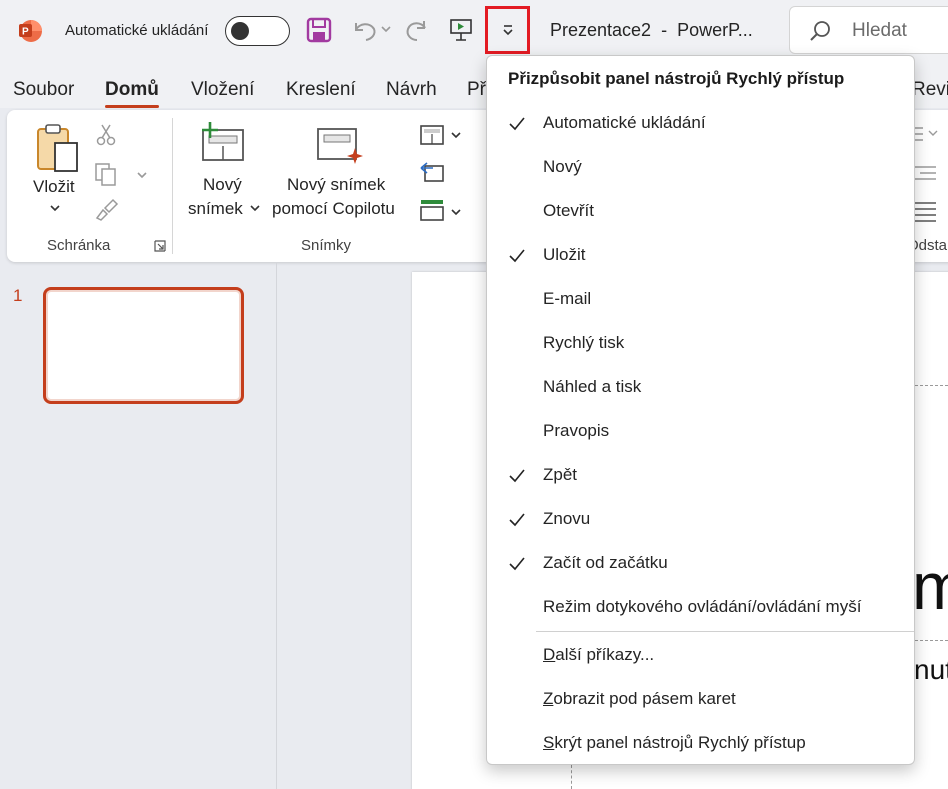 This screenshot has height=789, width=948. I want to click on menu-command-item: Skrýt panel nástrojů Rychlý přístup, so click(700, 744).